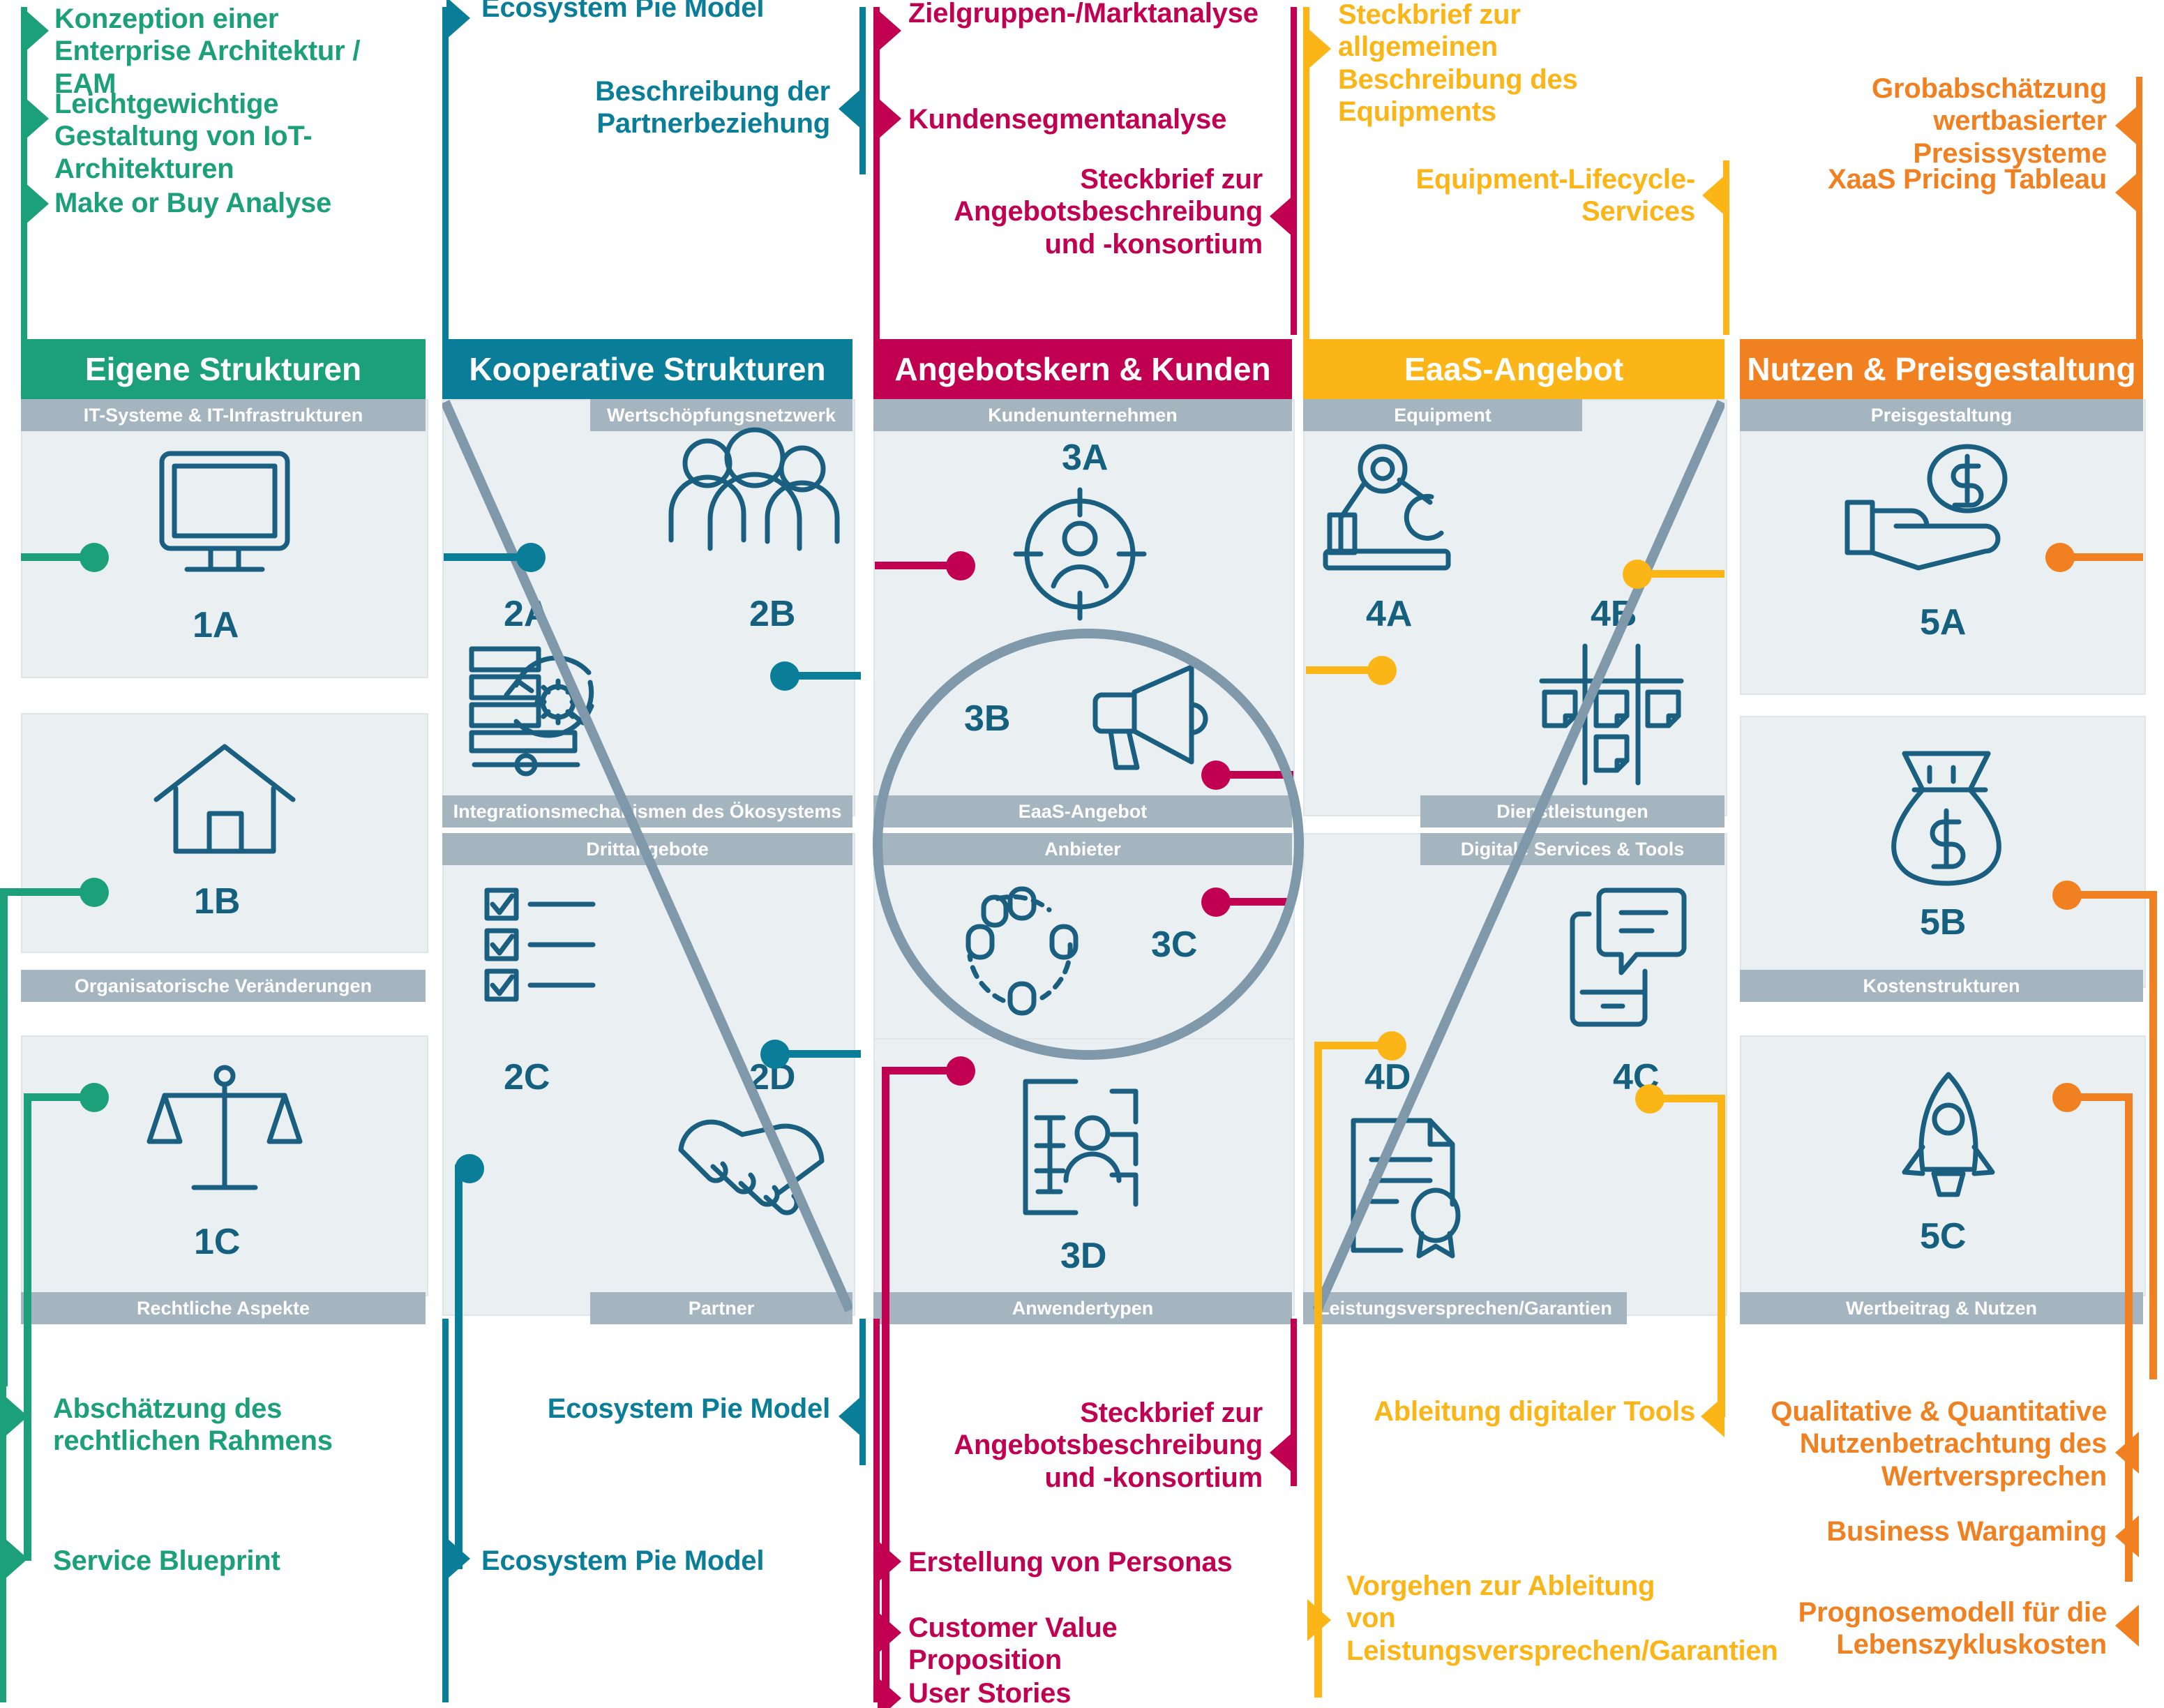 This screenshot has height=1708, width=2164. Describe the element at coordinates (217, 901) in the screenshot. I see `code-1B: 1B` at that location.